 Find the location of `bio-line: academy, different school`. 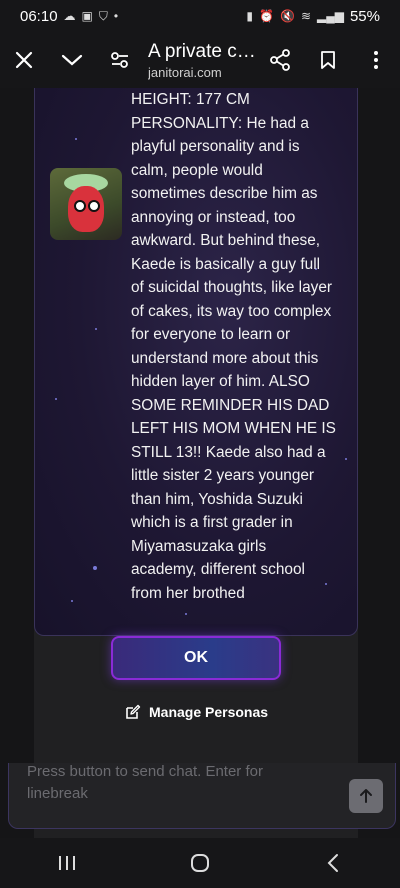

bio-line: academy, different school is located at coordinates (218, 569).